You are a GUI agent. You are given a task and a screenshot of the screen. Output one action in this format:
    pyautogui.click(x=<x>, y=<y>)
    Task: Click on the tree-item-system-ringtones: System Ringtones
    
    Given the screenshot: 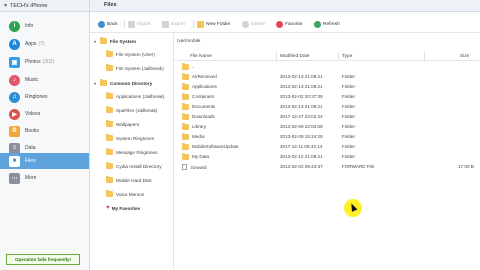 What is the action you would take?
    pyautogui.click(x=130, y=138)
    